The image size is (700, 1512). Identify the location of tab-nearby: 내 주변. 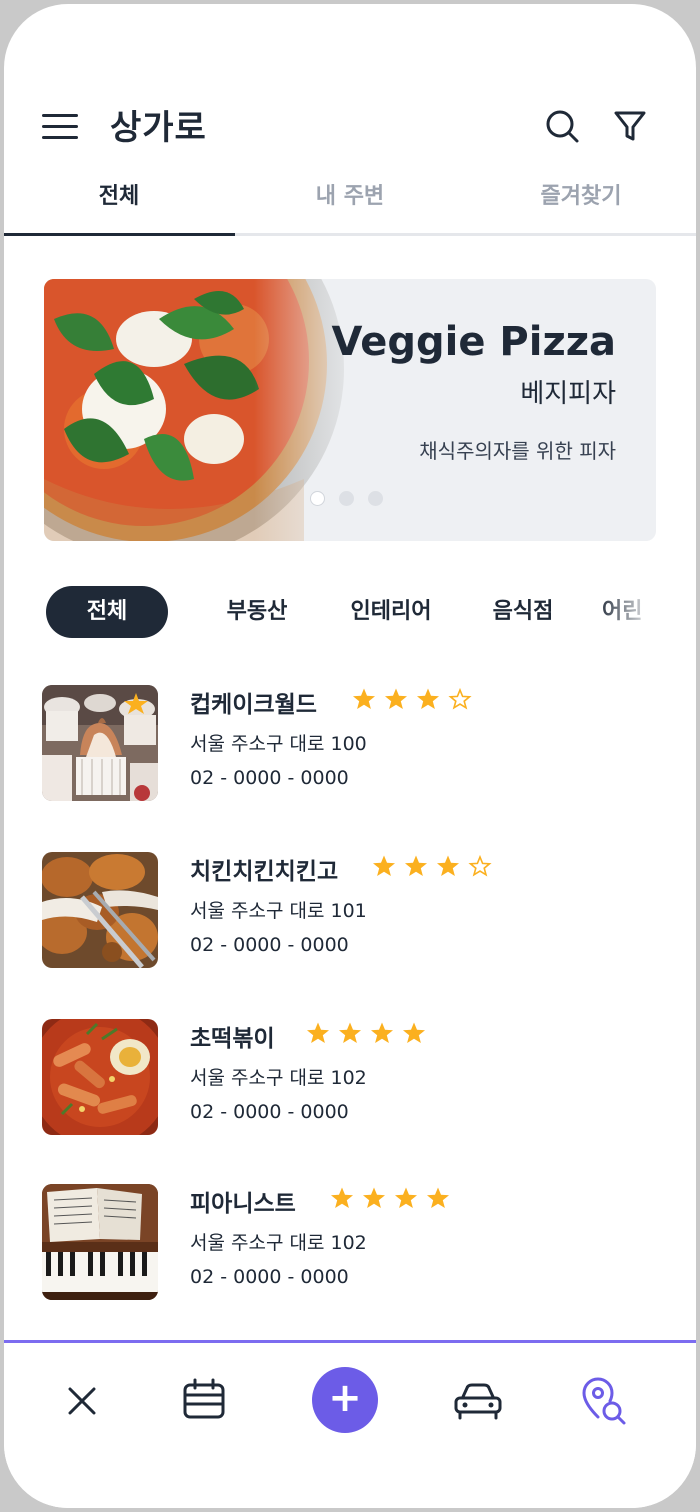
(350, 200).